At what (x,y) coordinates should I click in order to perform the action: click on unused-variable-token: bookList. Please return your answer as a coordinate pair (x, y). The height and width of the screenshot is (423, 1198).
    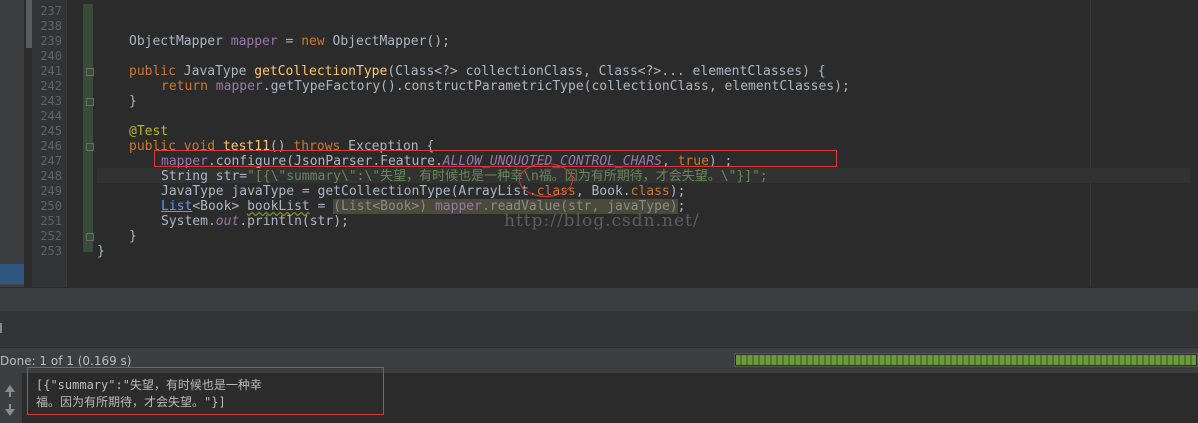
    Looking at the image, I should click on (278, 206).